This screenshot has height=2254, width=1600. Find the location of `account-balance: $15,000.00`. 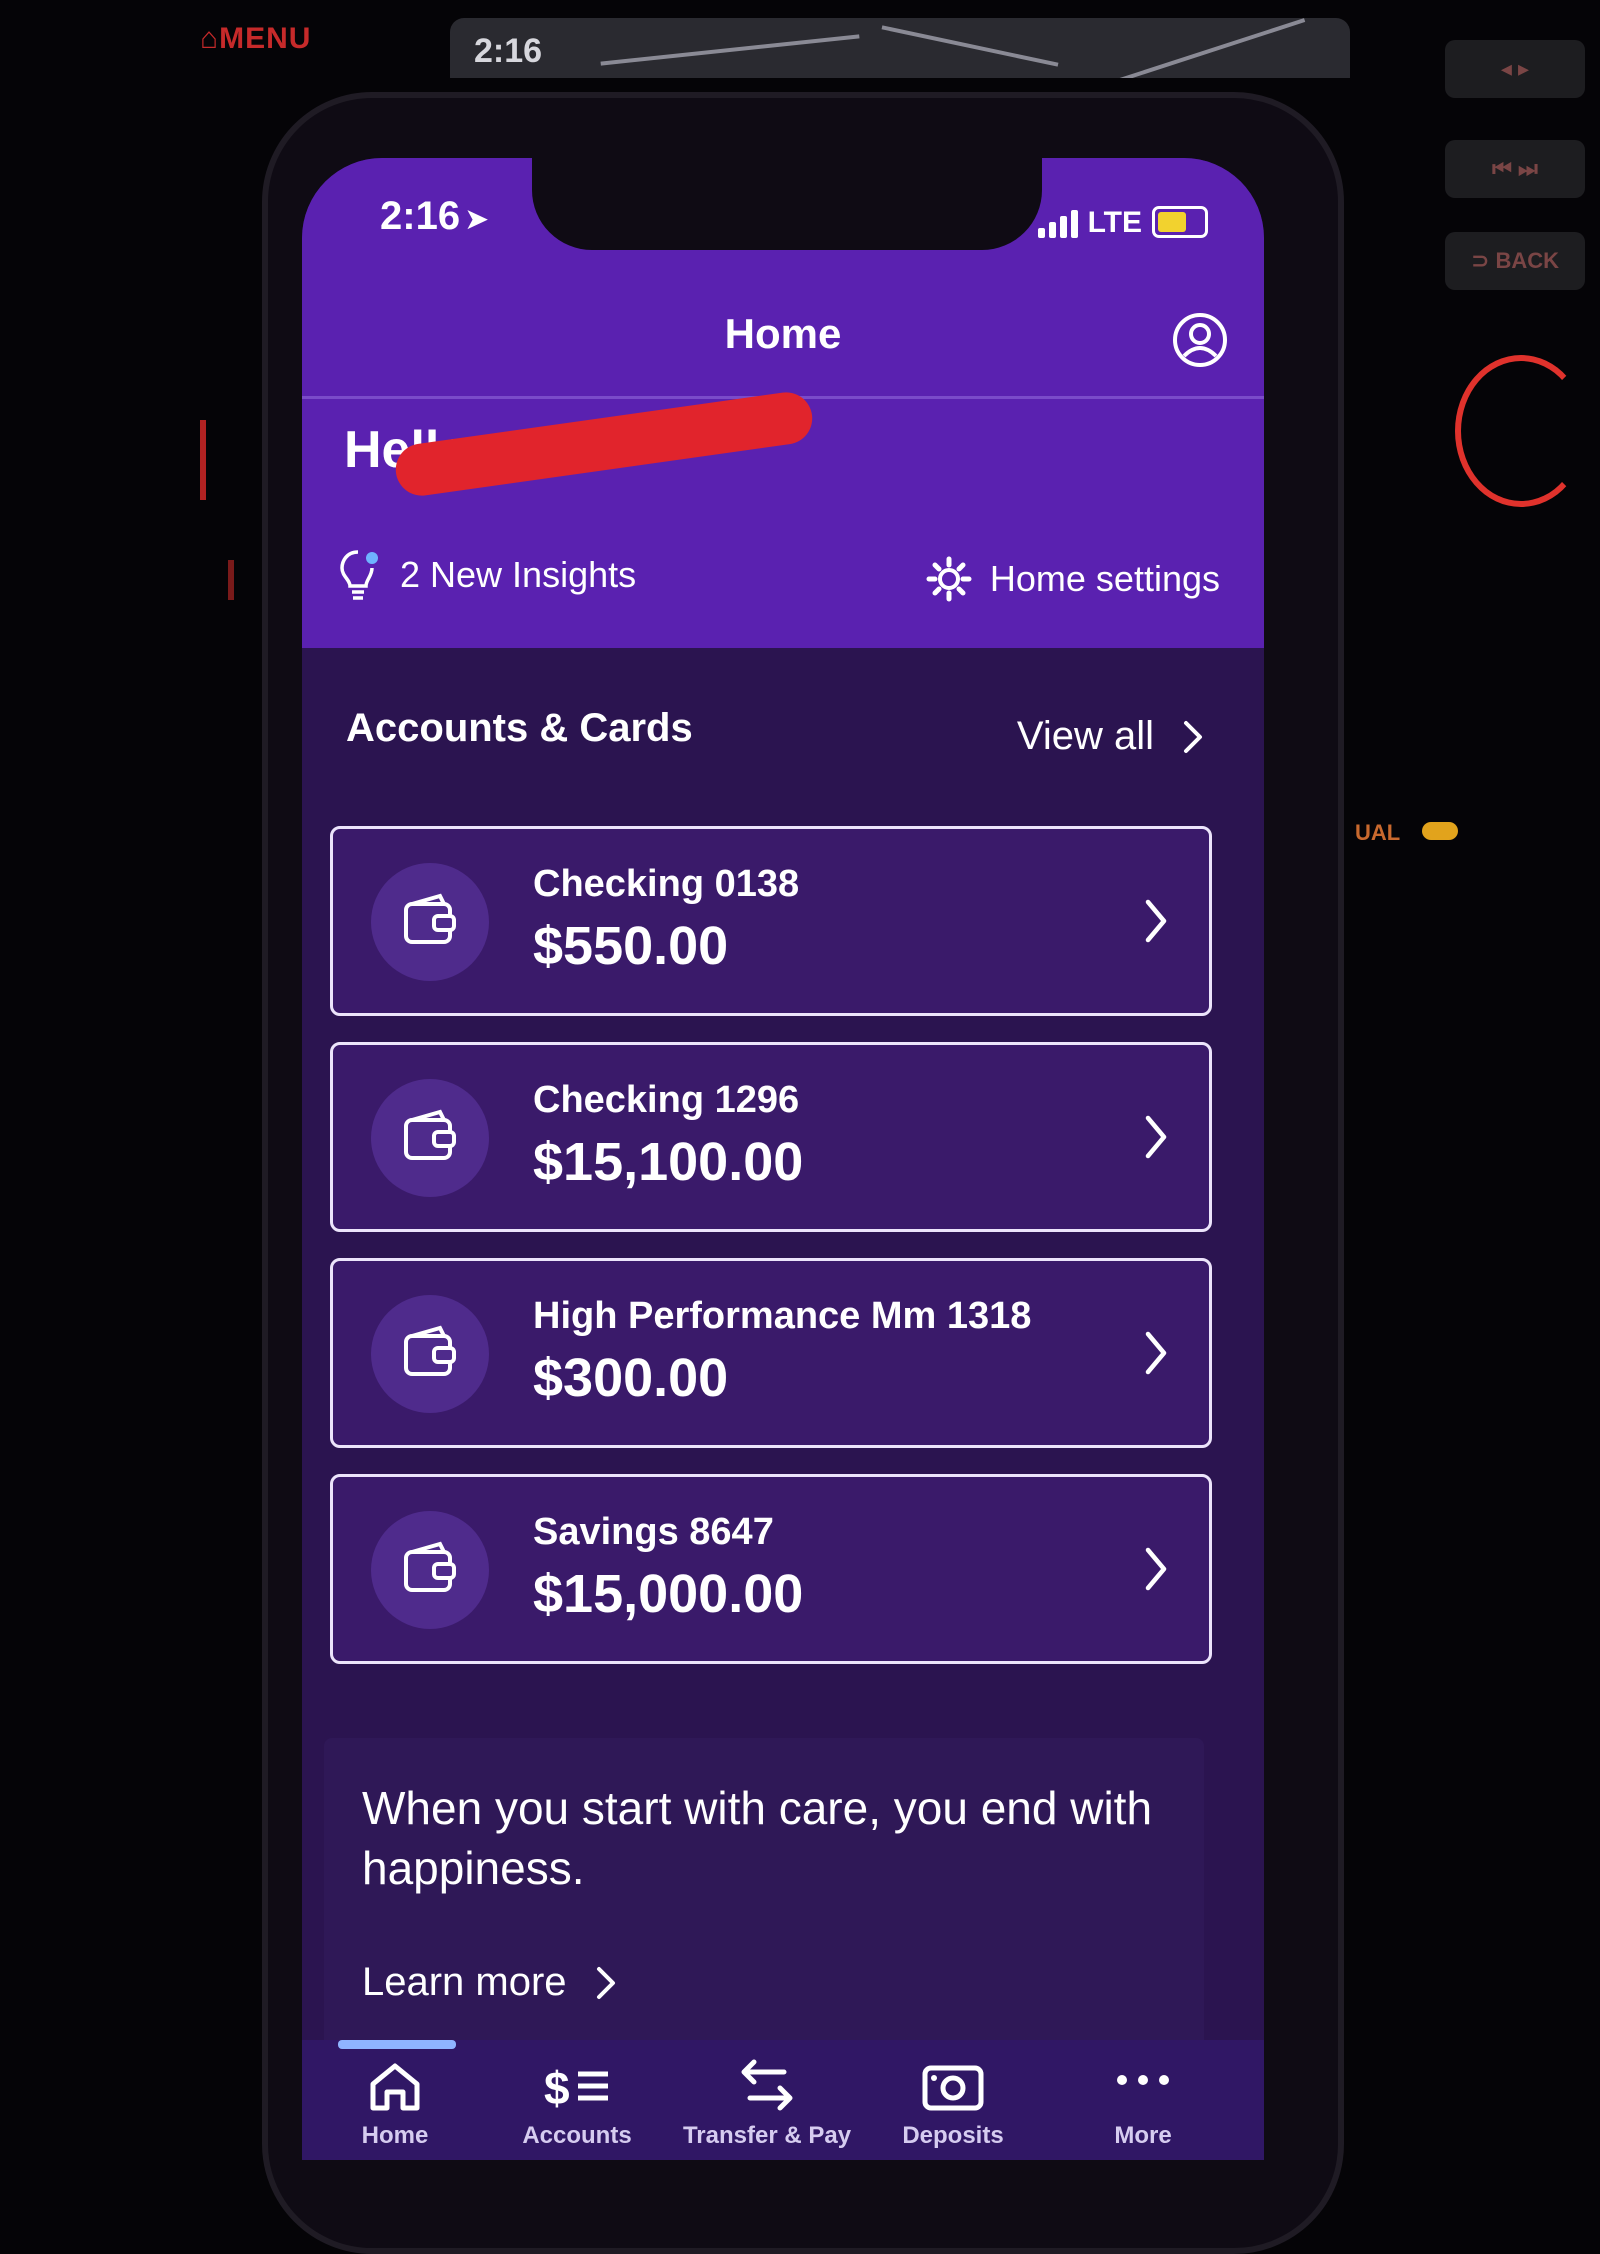

account-balance: $15,000.00 is located at coordinates (668, 1594).